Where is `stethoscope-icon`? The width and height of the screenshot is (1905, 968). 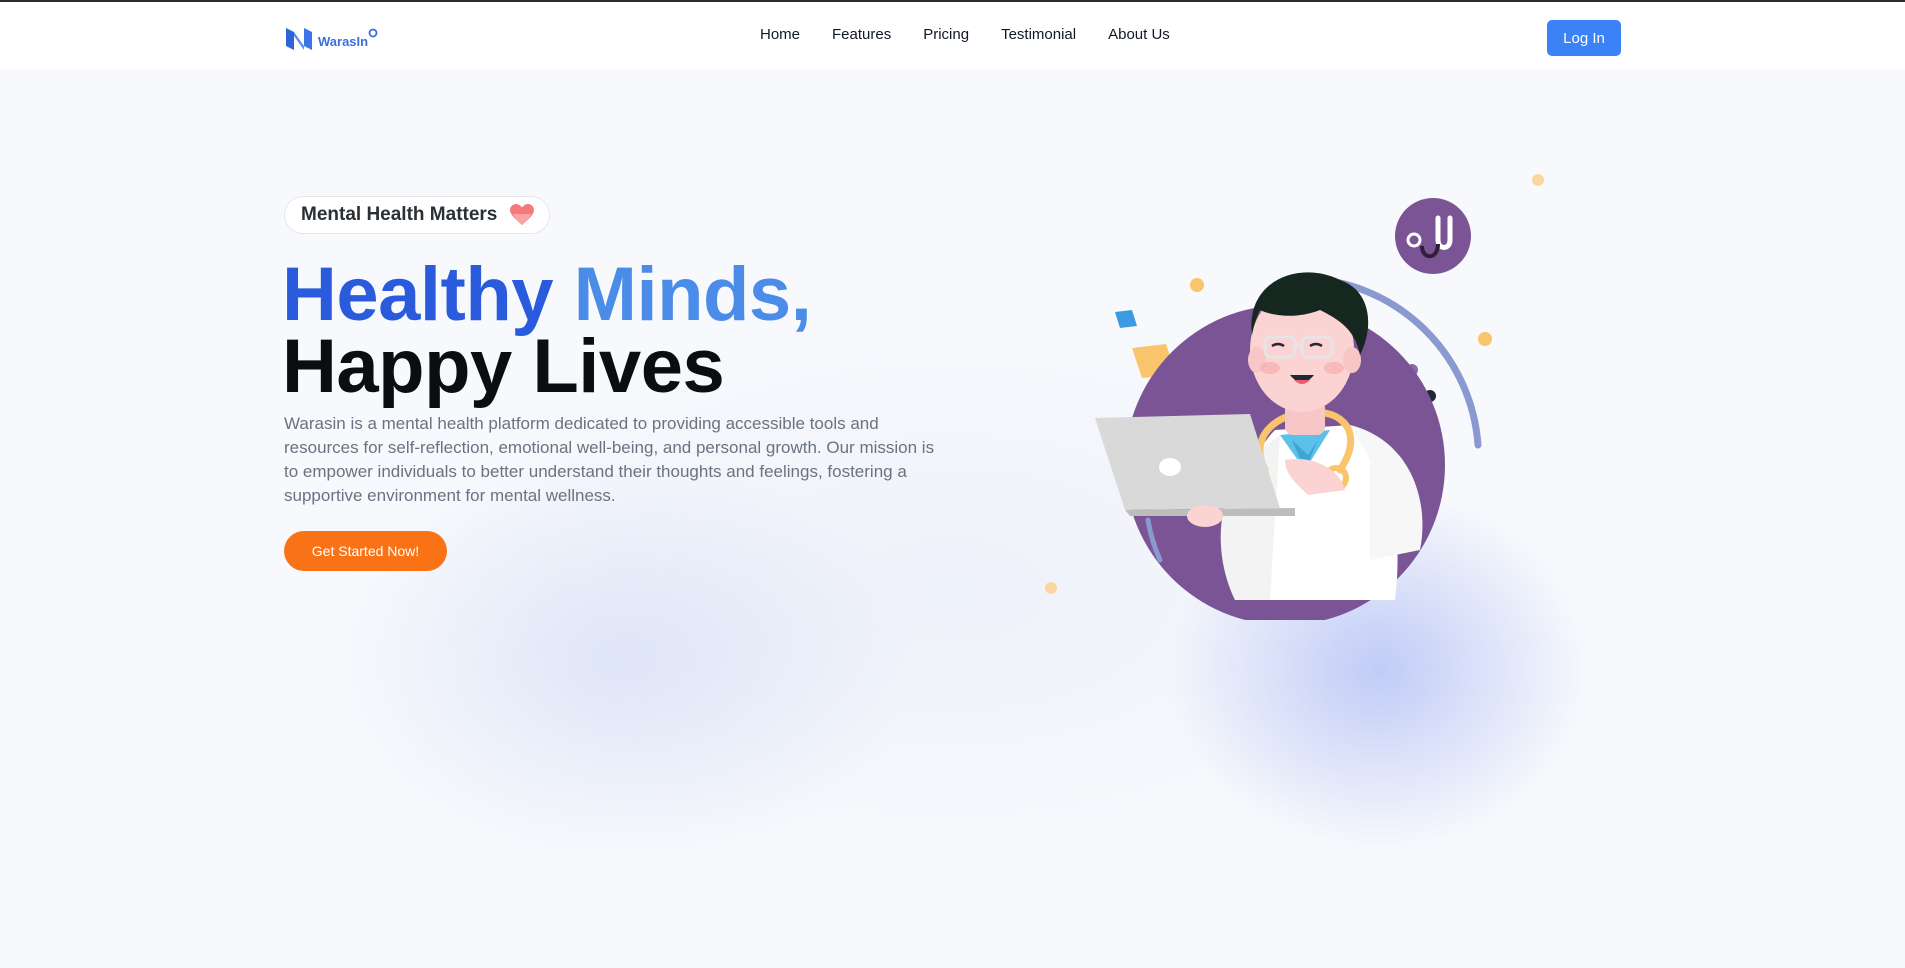 stethoscope-icon is located at coordinates (1433, 236).